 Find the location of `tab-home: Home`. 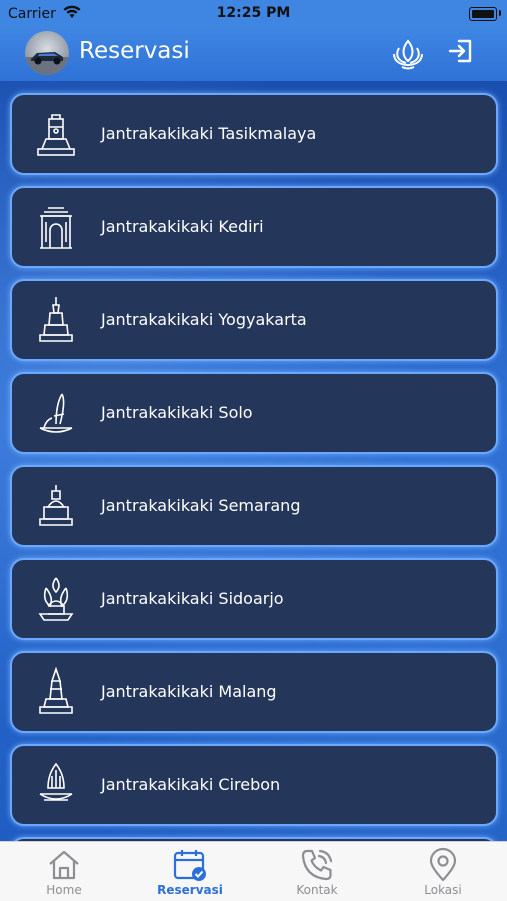

tab-home: Home is located at coordinates (64, 871).